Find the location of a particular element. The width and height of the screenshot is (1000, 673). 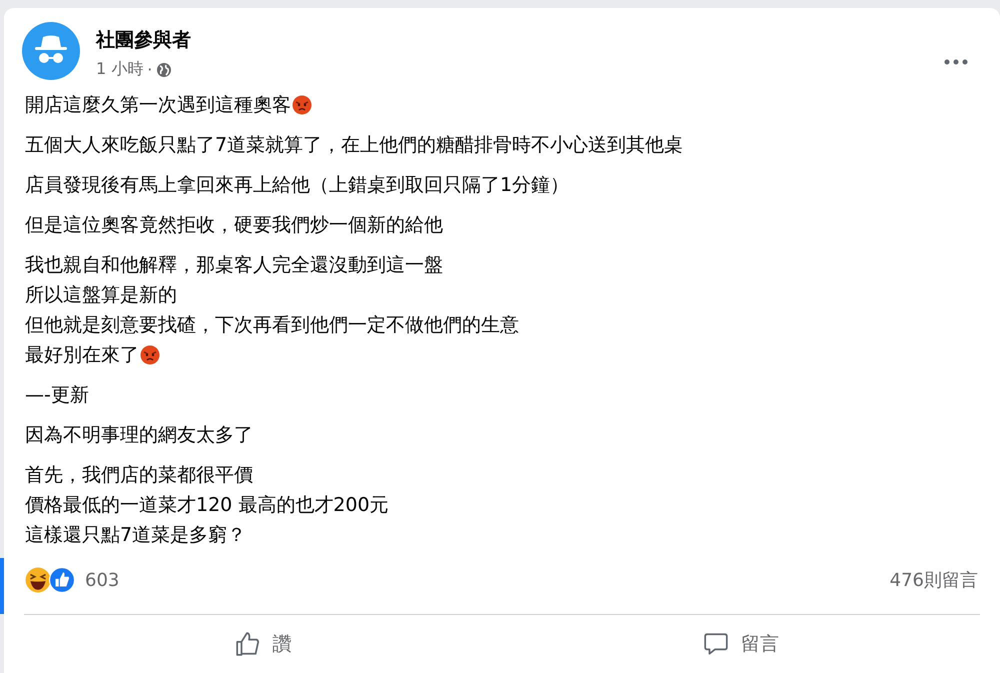

post-text: 首先，我們店的菜都很平價 is located at coordinates (139, 475).